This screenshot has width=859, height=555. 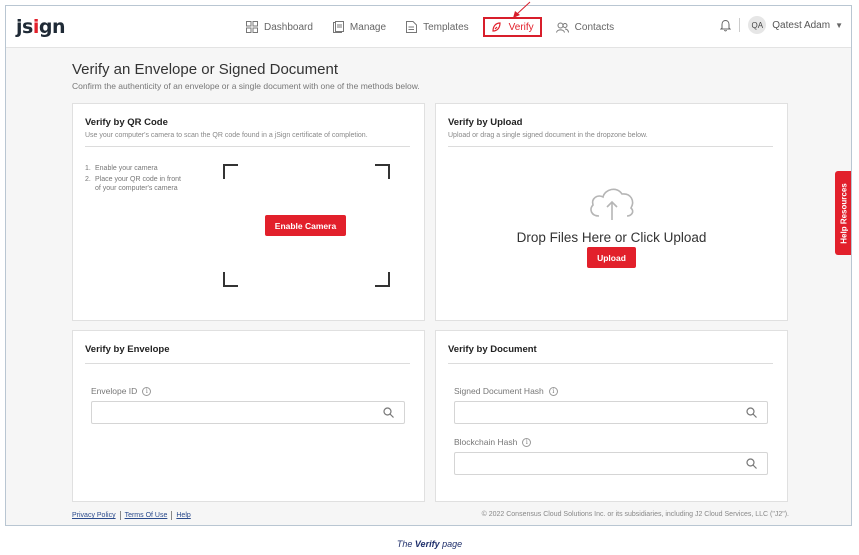 I want to click on help-link: Help, so click(x=183, y=515).